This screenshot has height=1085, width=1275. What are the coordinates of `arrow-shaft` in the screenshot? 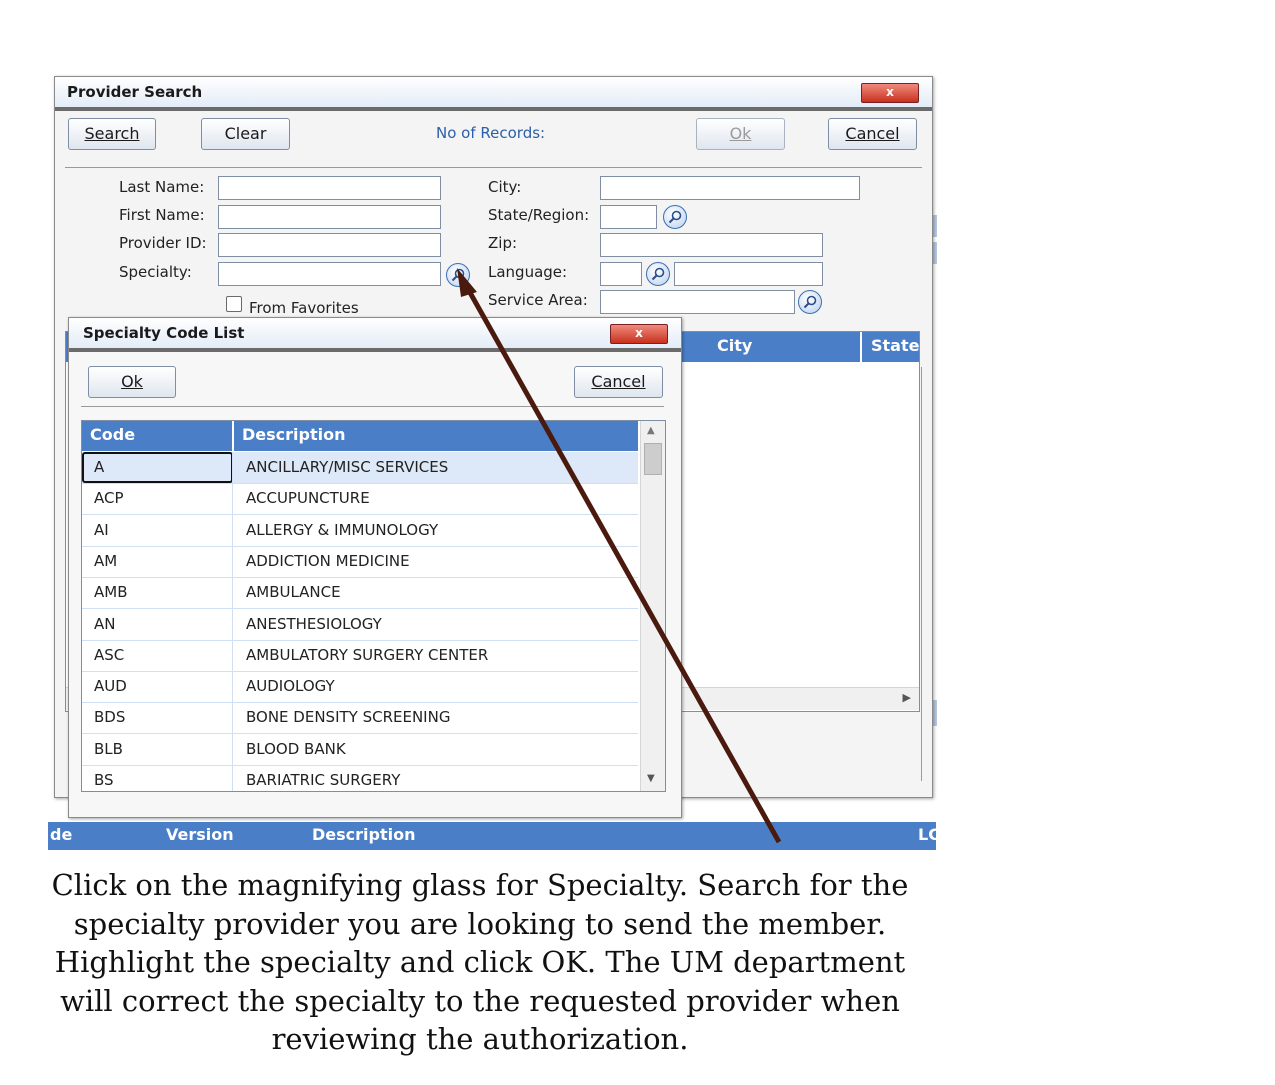 It's located at (623, 565).